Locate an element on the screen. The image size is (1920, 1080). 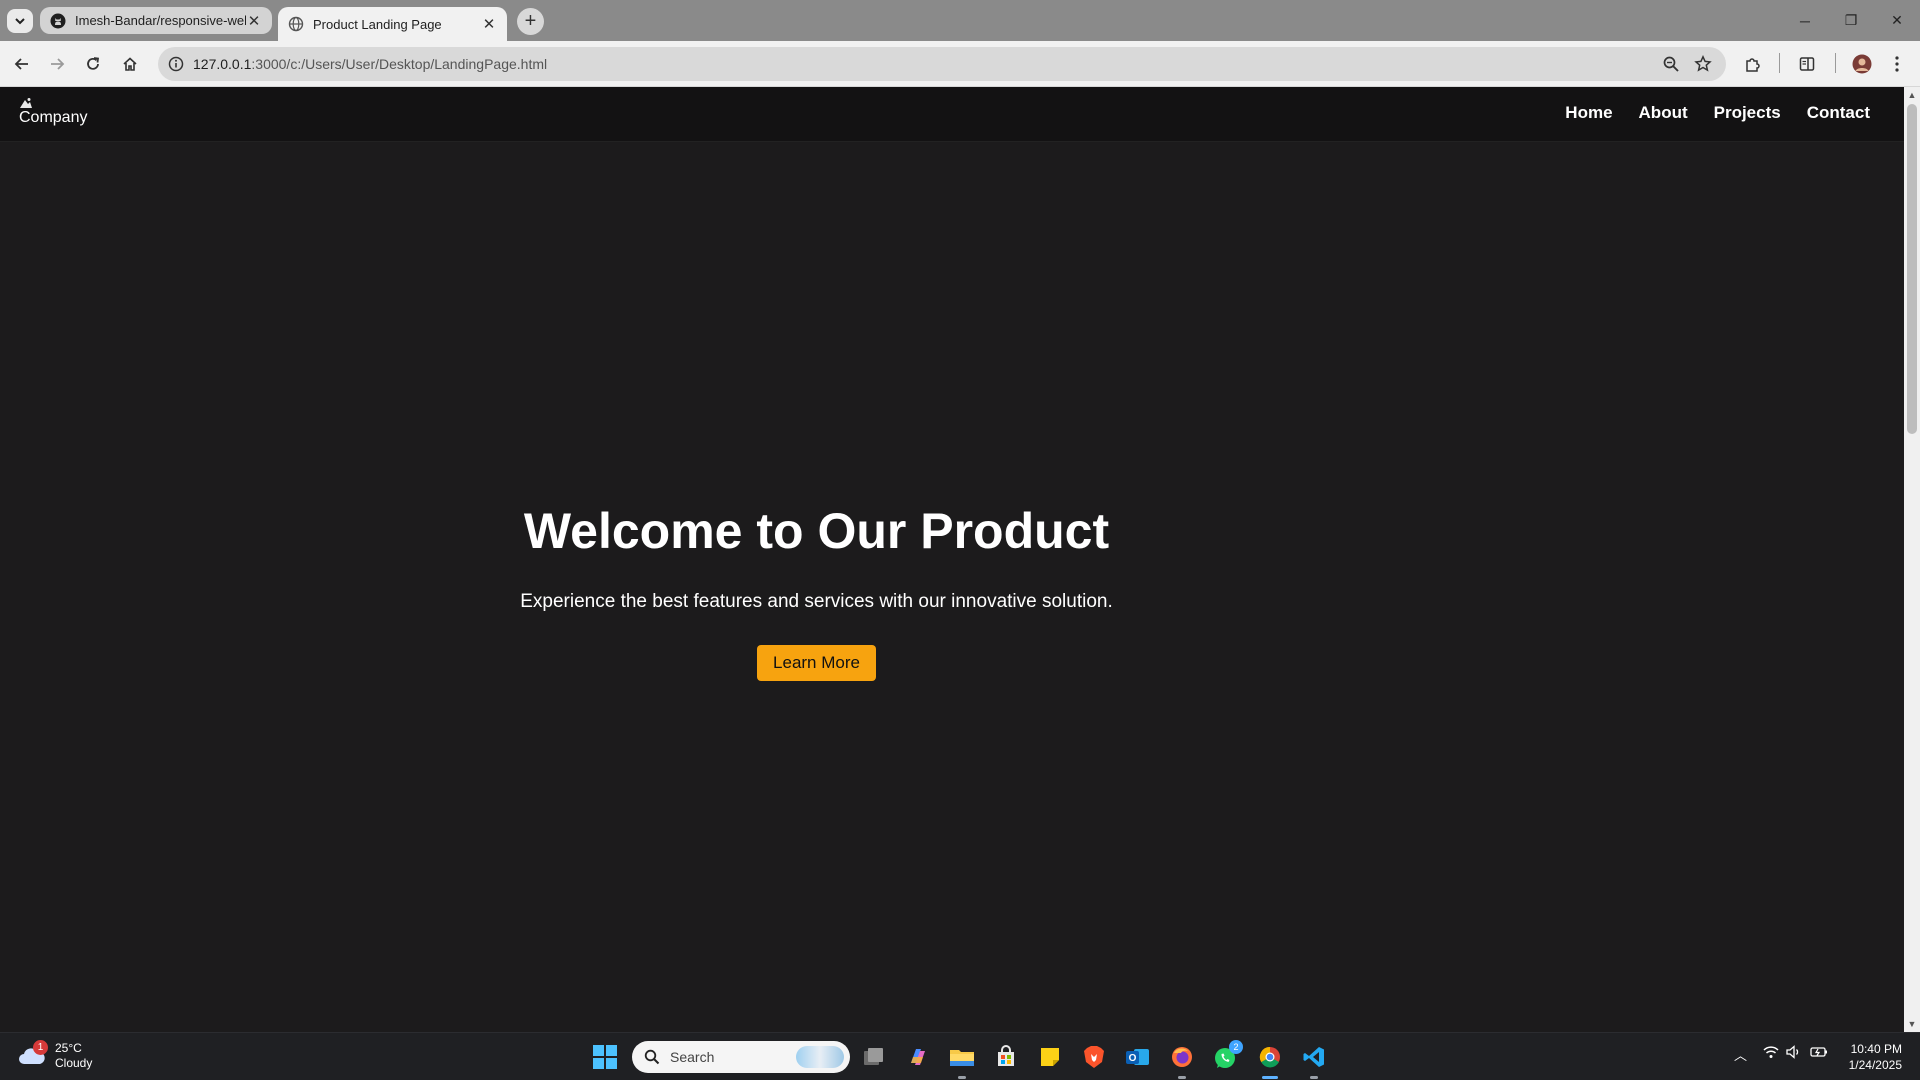
volume-icon is located at coordinates (1794, 1053).